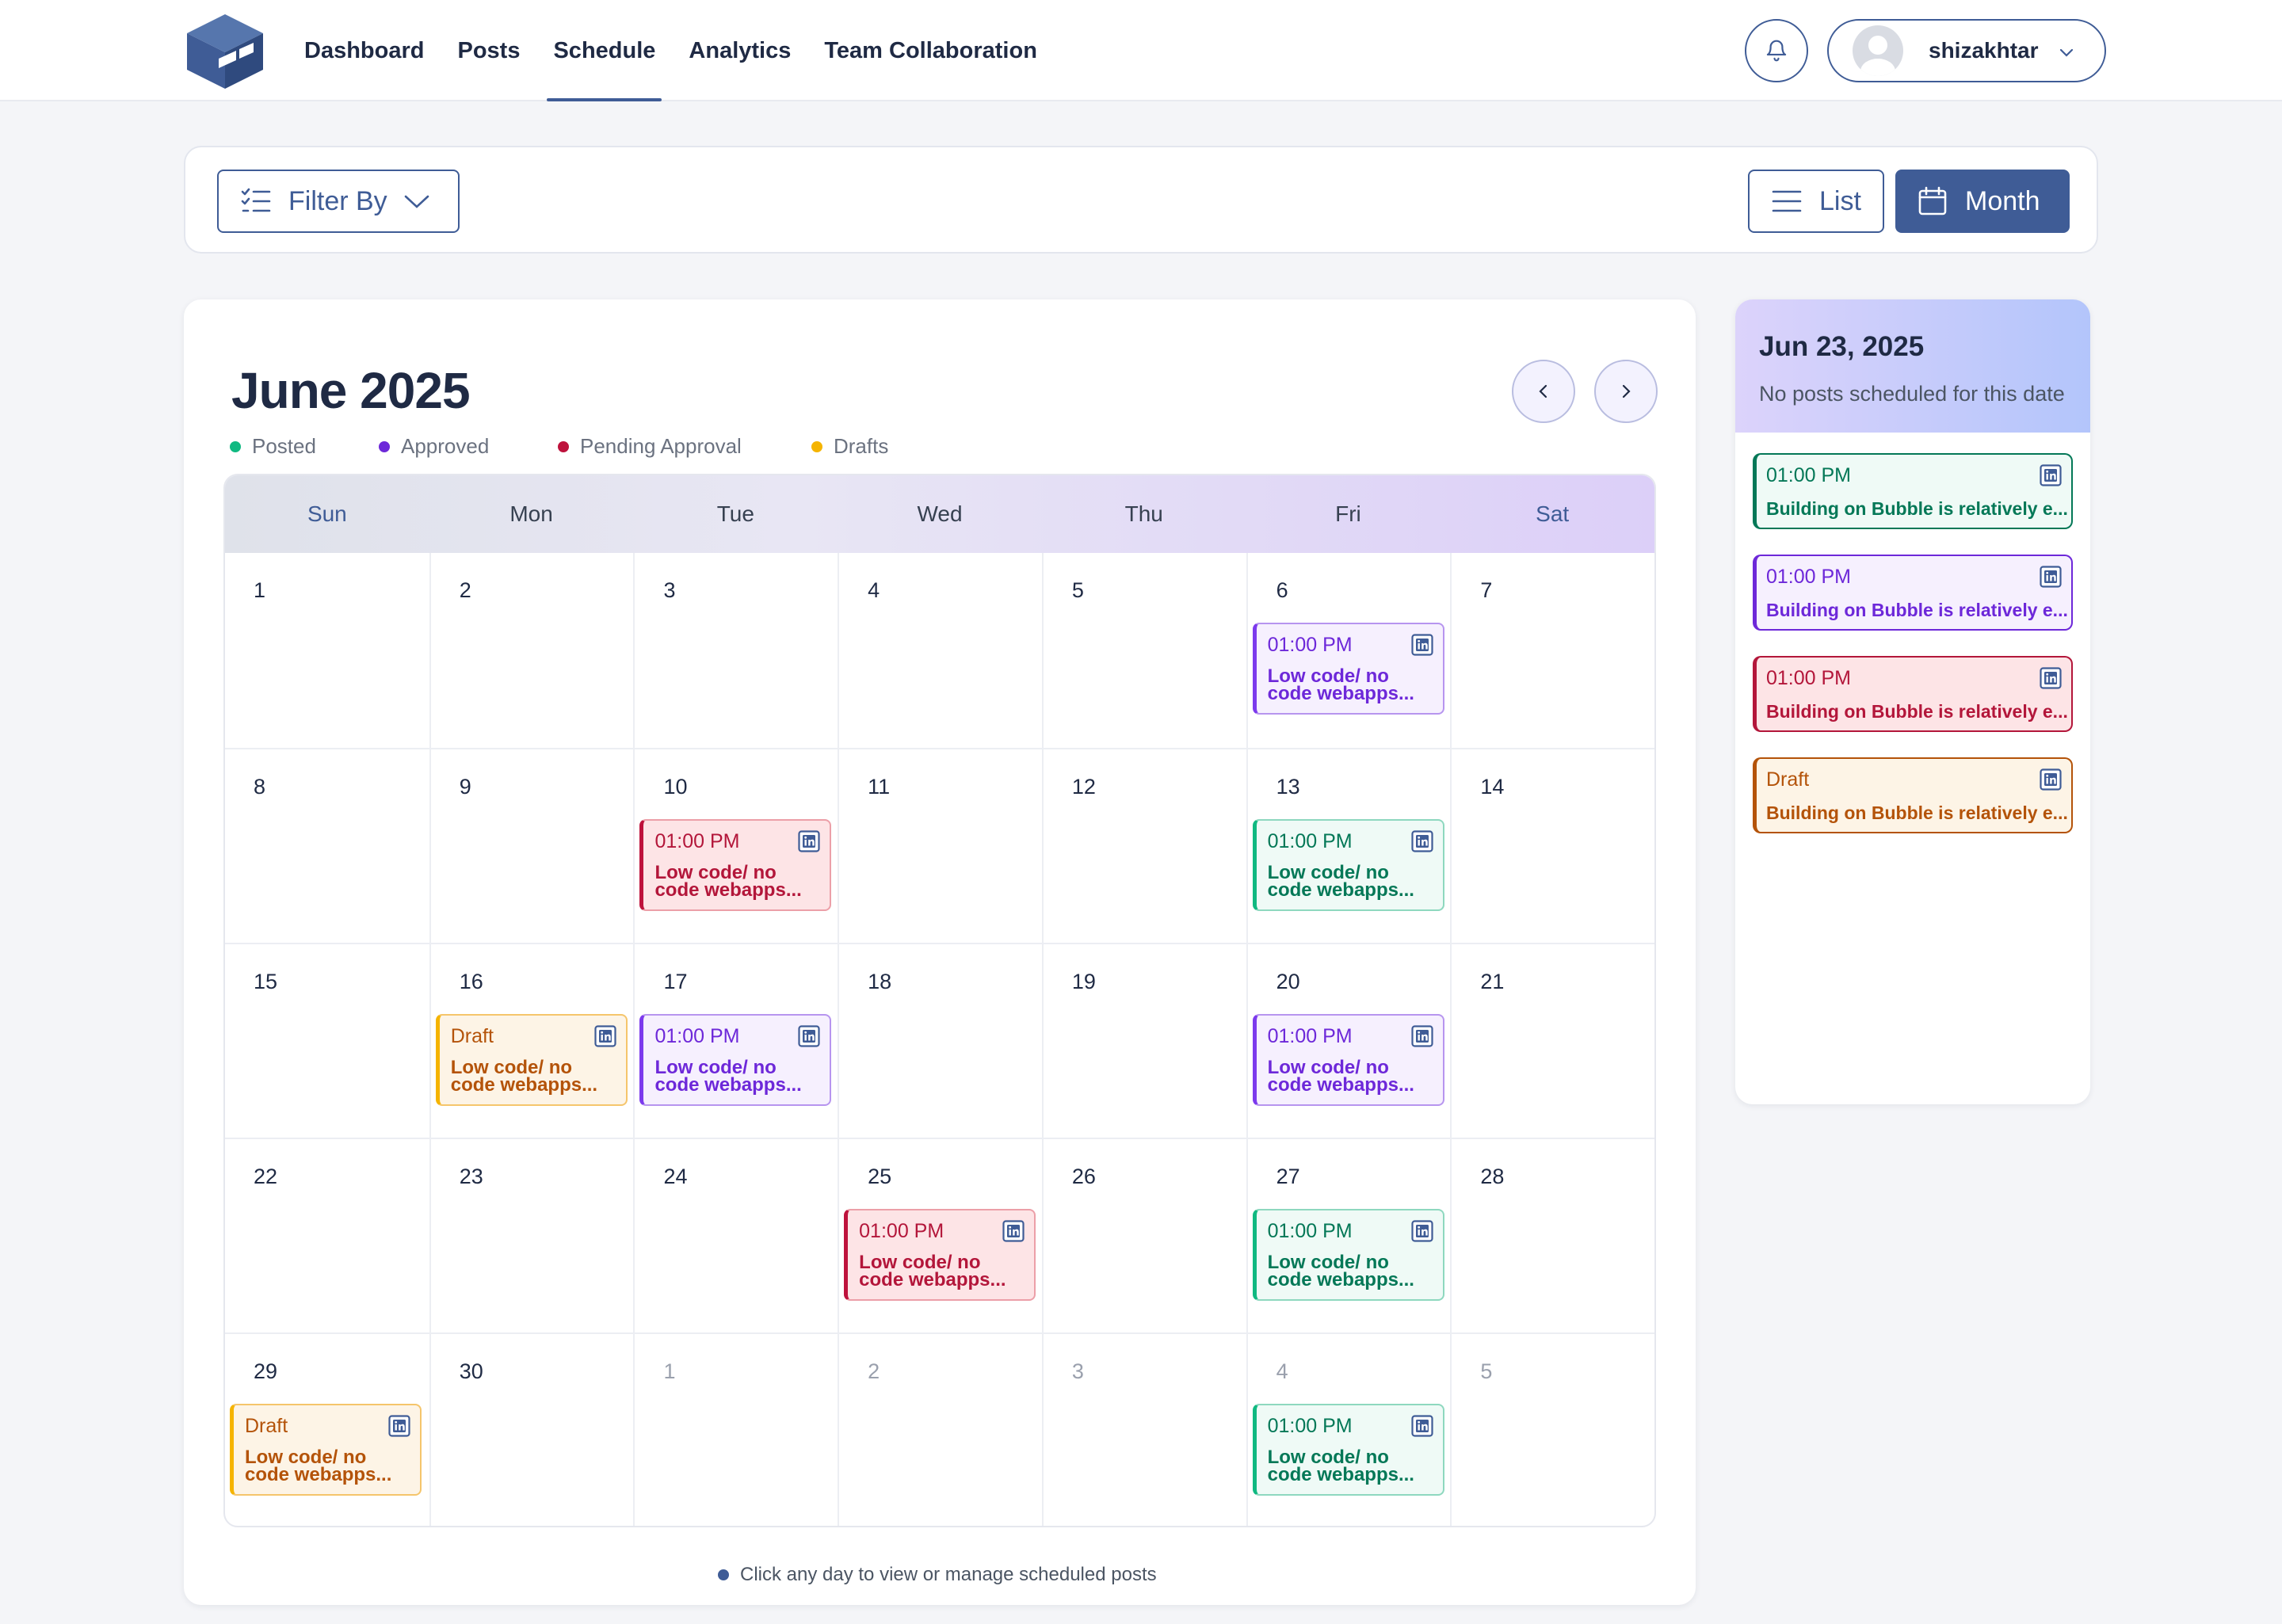 This screenshot has width=2282, height=1624. What do you see at coordinates (1982, 202) in the screenshot?
I see `month-view-button: Month` at bounding box center [1982, 202].